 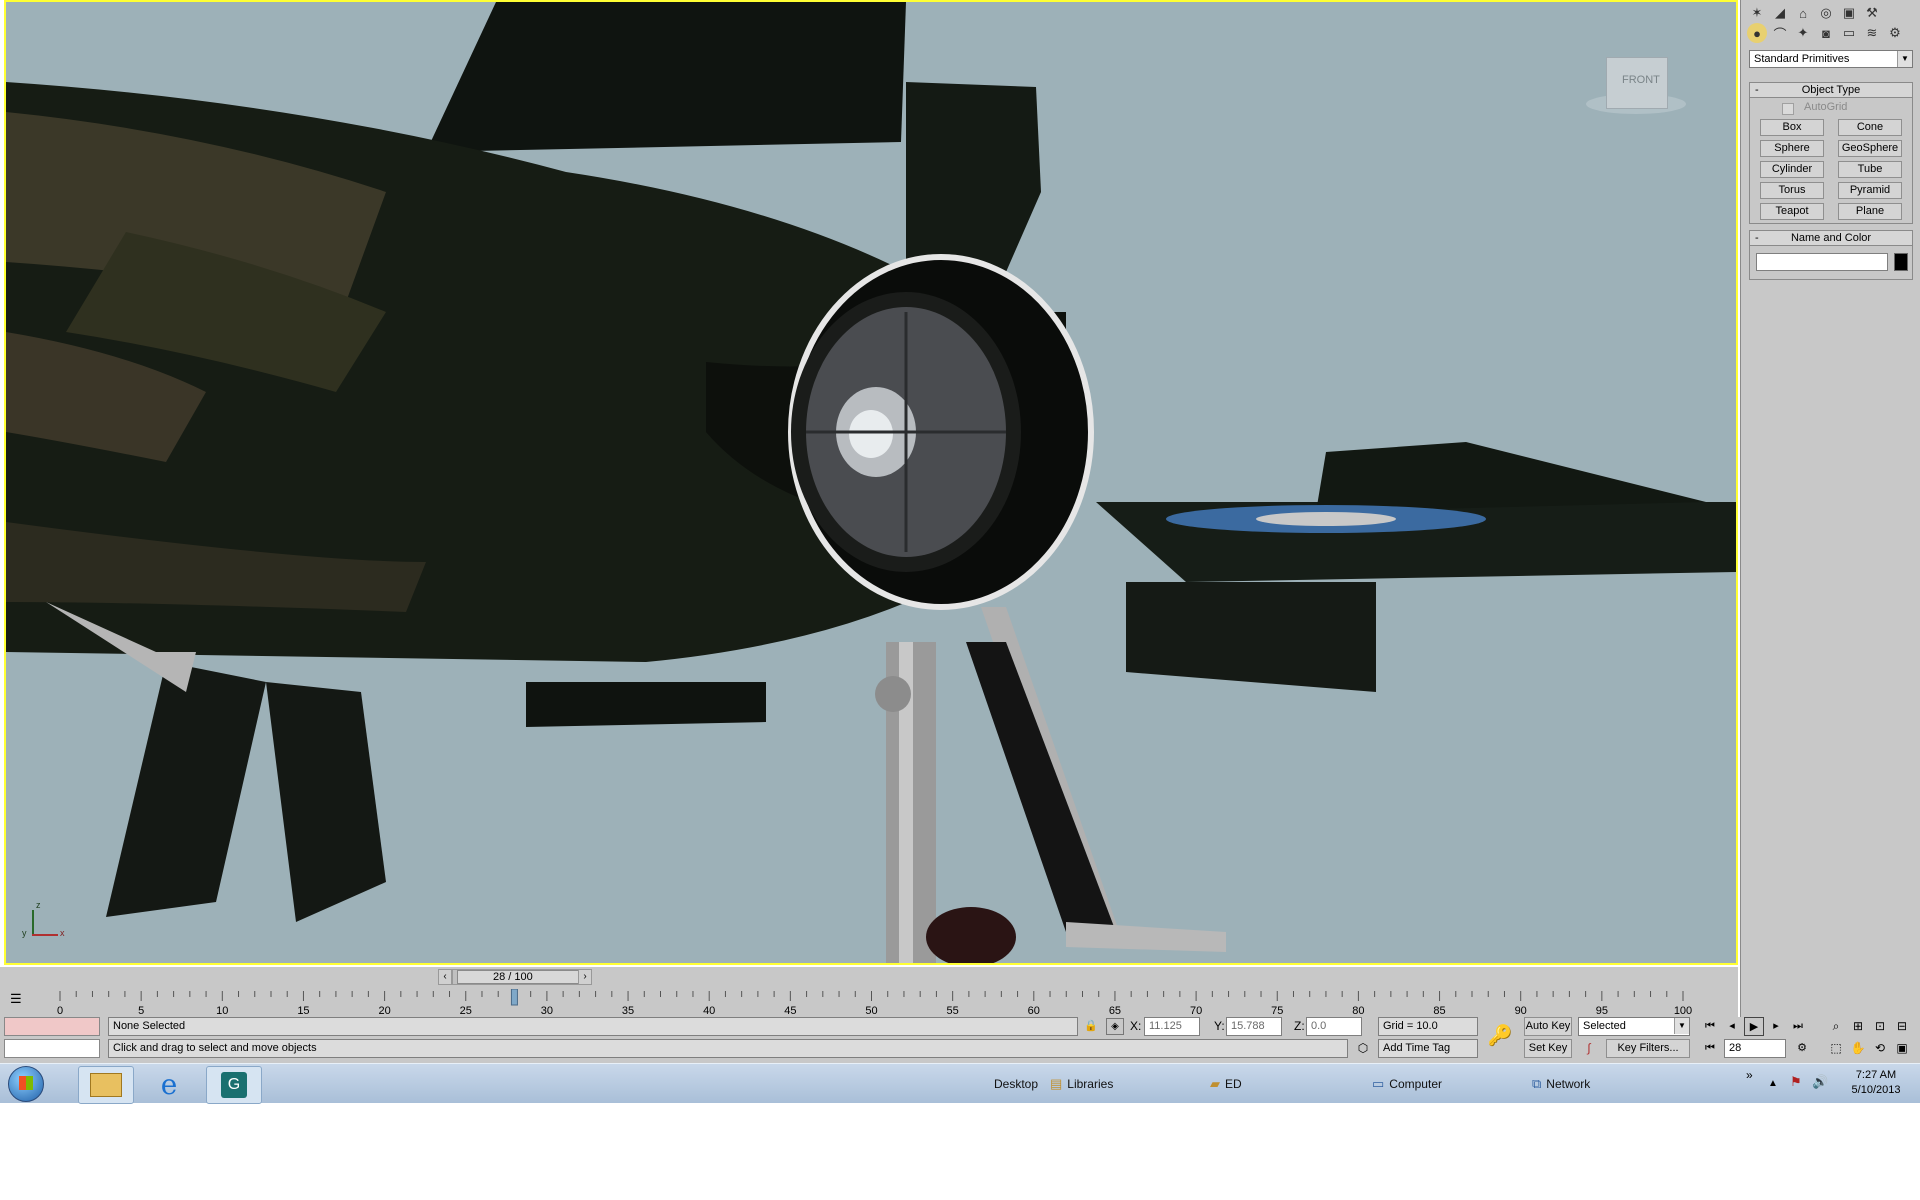 What do you see at coordinates (1836, 1026) in the screenshot?
I see `zoom-icon: ⌕` at bounding box center [1836, 1026].